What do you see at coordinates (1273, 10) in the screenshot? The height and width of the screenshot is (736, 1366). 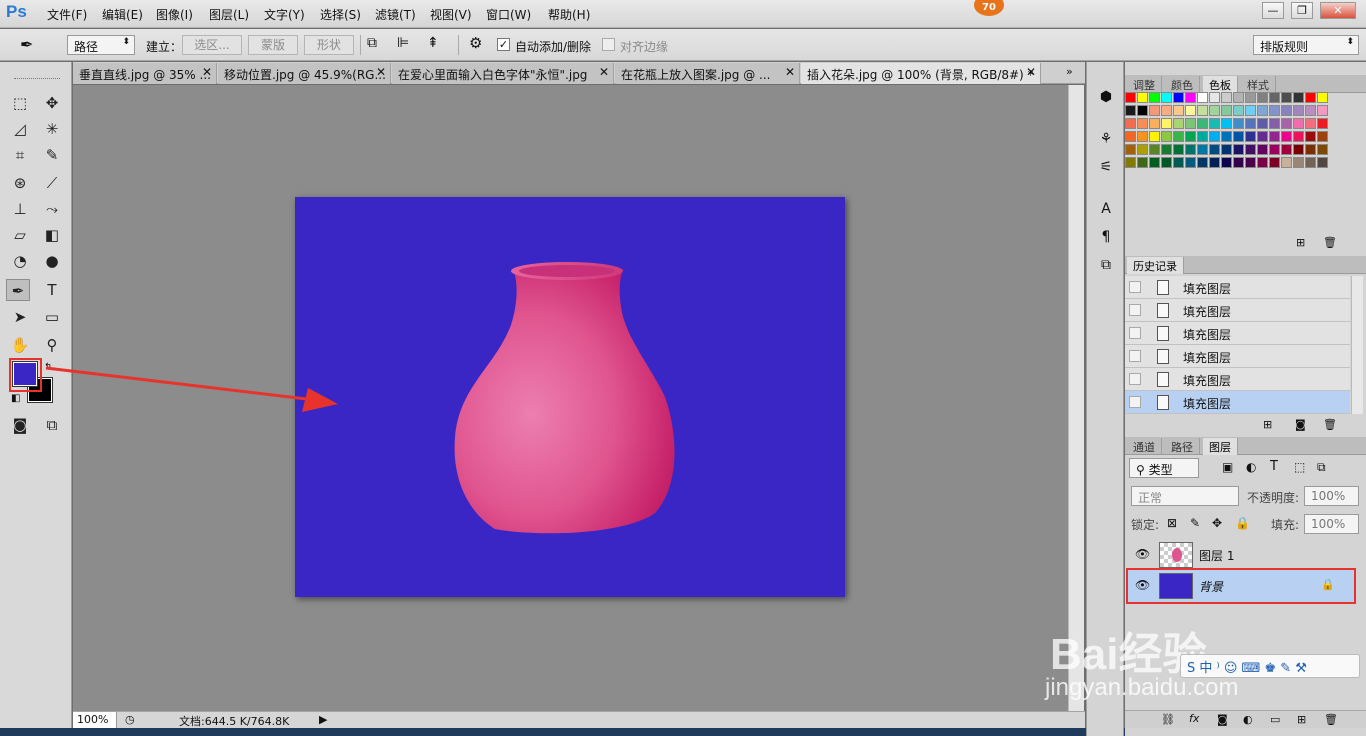 I see `minimize-button: —` at bounding box center [1273, 10].